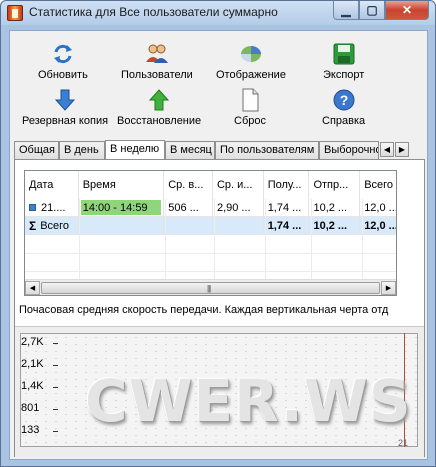 Image resolution: width=436 pixels, height=467 pixels. I want to click on tab-weekly: В неделю, so click(135, 150).